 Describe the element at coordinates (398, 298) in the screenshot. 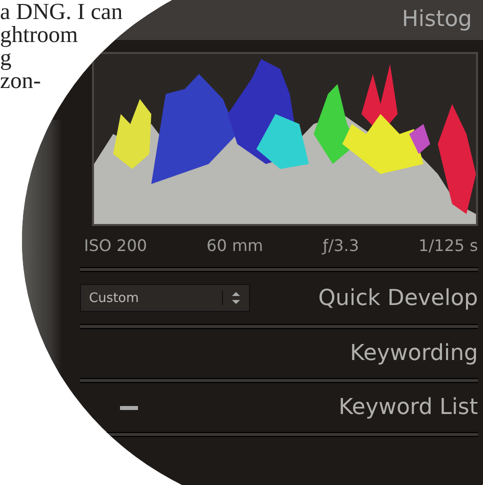

I see `panel-title: Quick Develop` at that location.